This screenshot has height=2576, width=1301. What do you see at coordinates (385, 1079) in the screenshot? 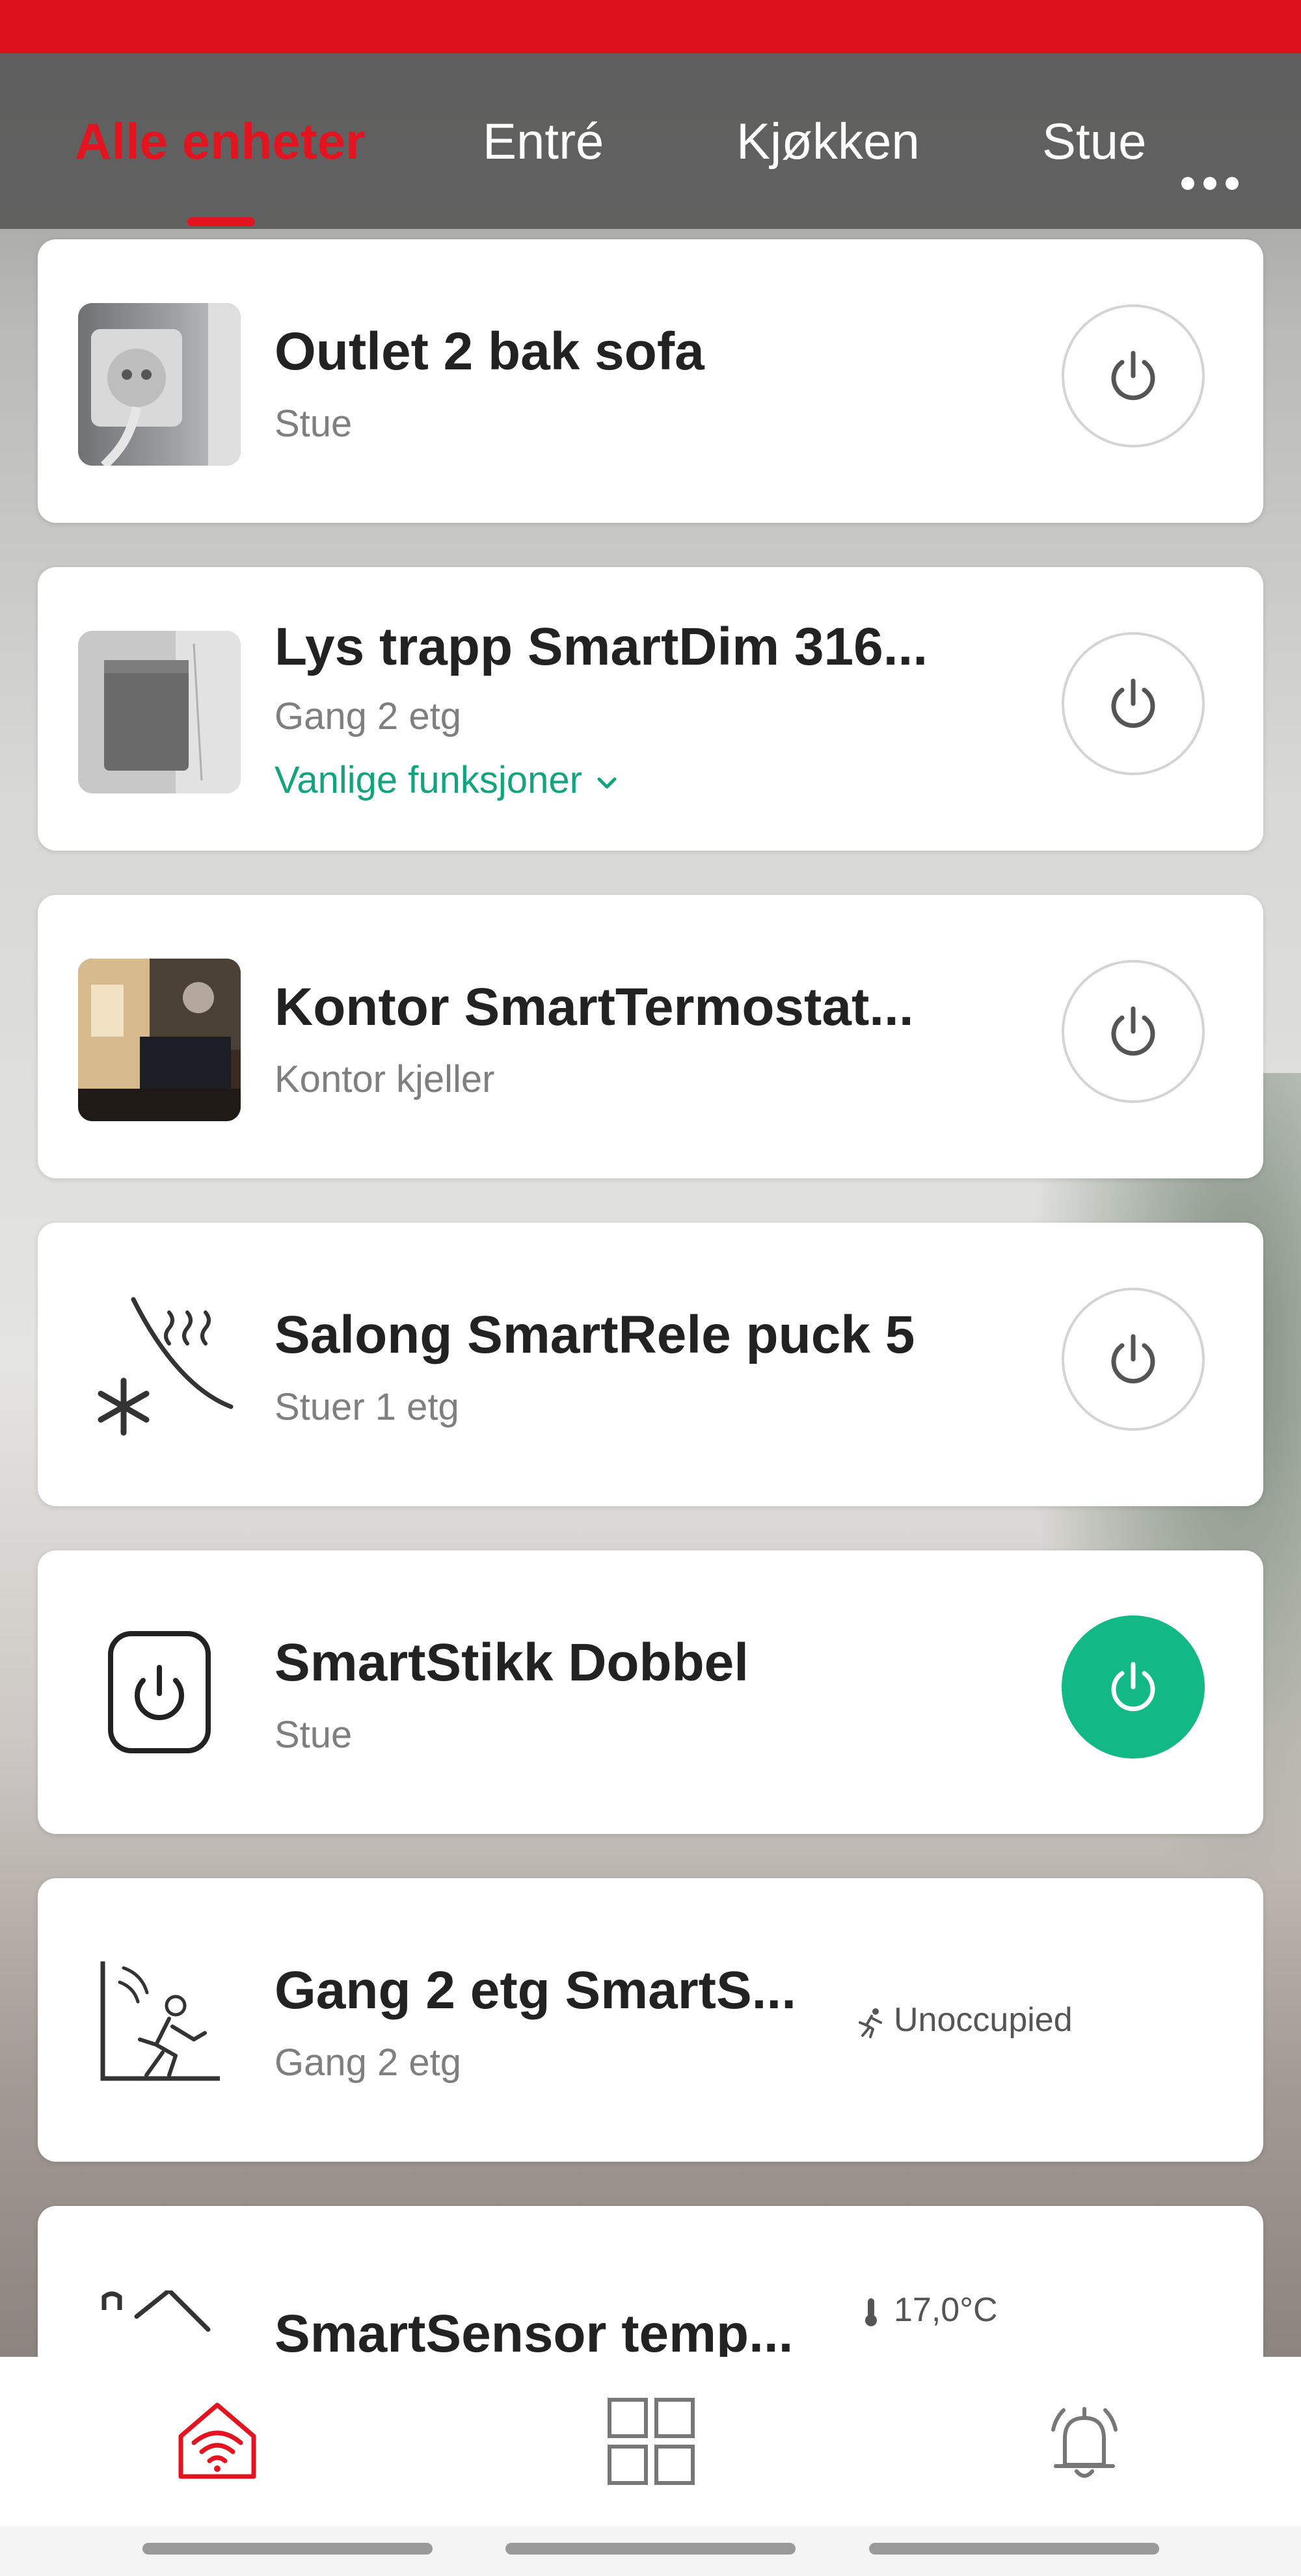
I see `device-room: Kontor kjeller` at bounding box center [385, 1079].